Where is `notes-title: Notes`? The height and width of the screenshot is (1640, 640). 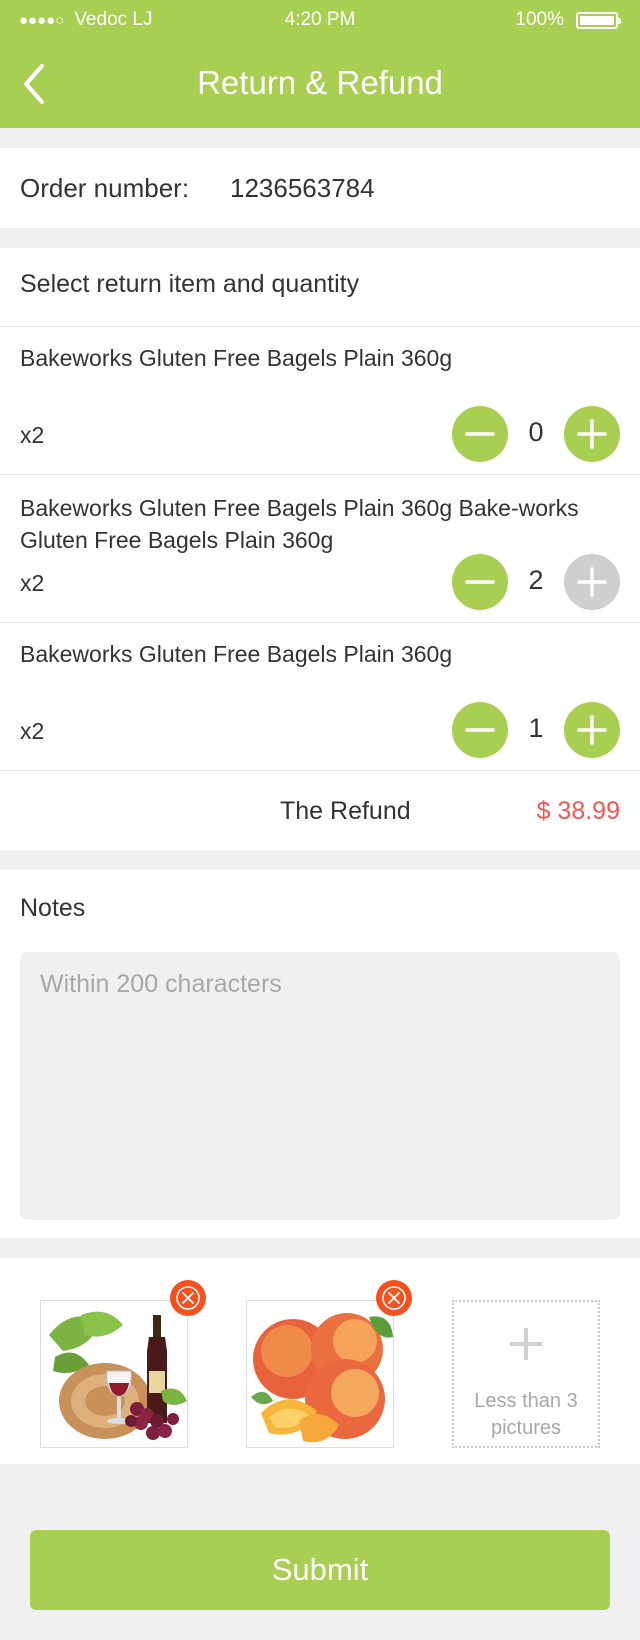 notes-title: Notes is located at coordinates (53, 908).